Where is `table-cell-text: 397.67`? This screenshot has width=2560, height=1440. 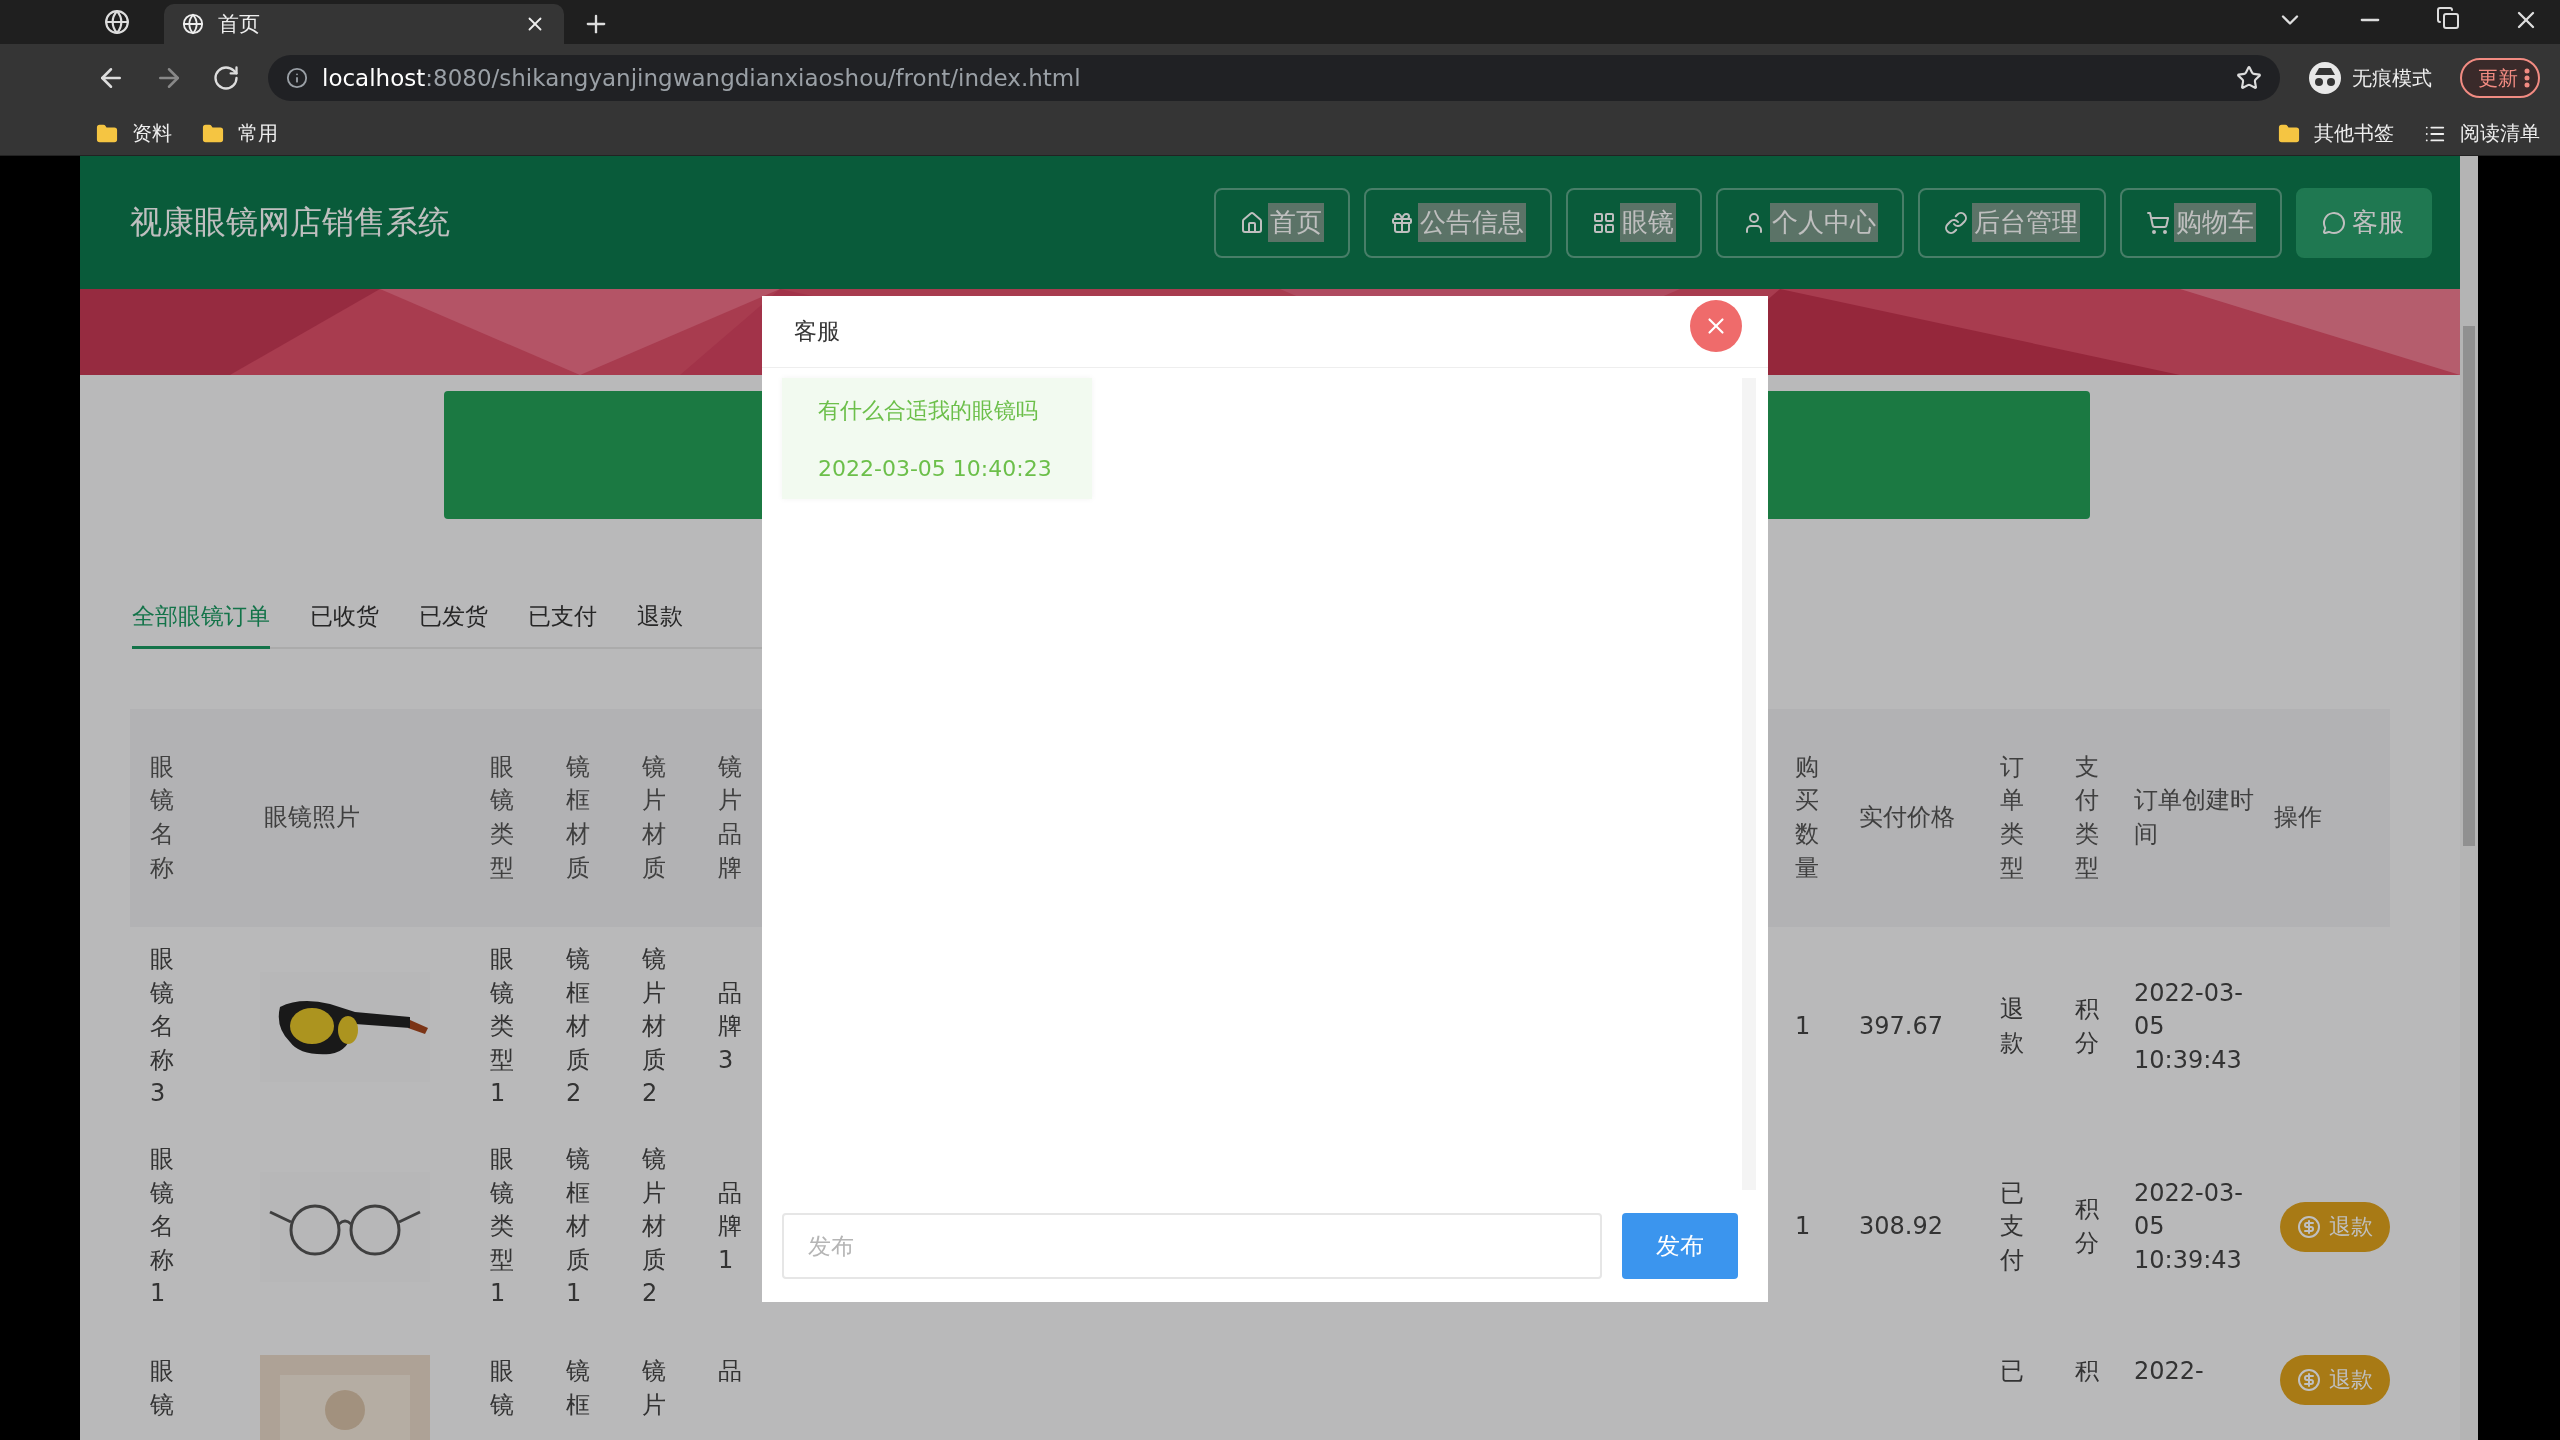 table-cell-text: 397.67 is located at coordinates (1901, 1027).